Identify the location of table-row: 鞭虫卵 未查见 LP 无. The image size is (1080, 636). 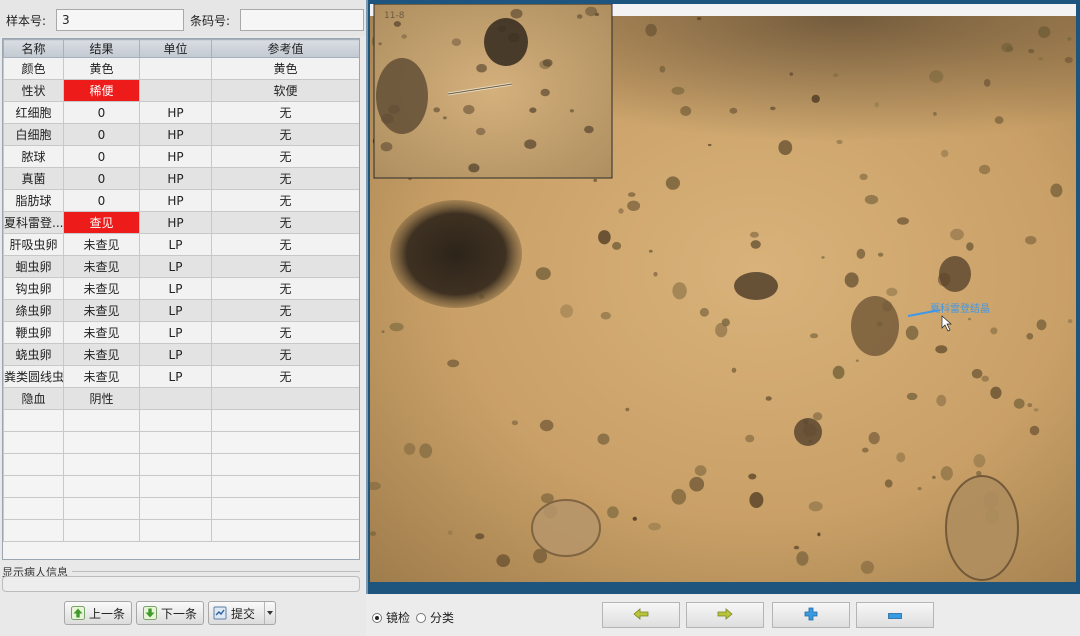
(181, 332).